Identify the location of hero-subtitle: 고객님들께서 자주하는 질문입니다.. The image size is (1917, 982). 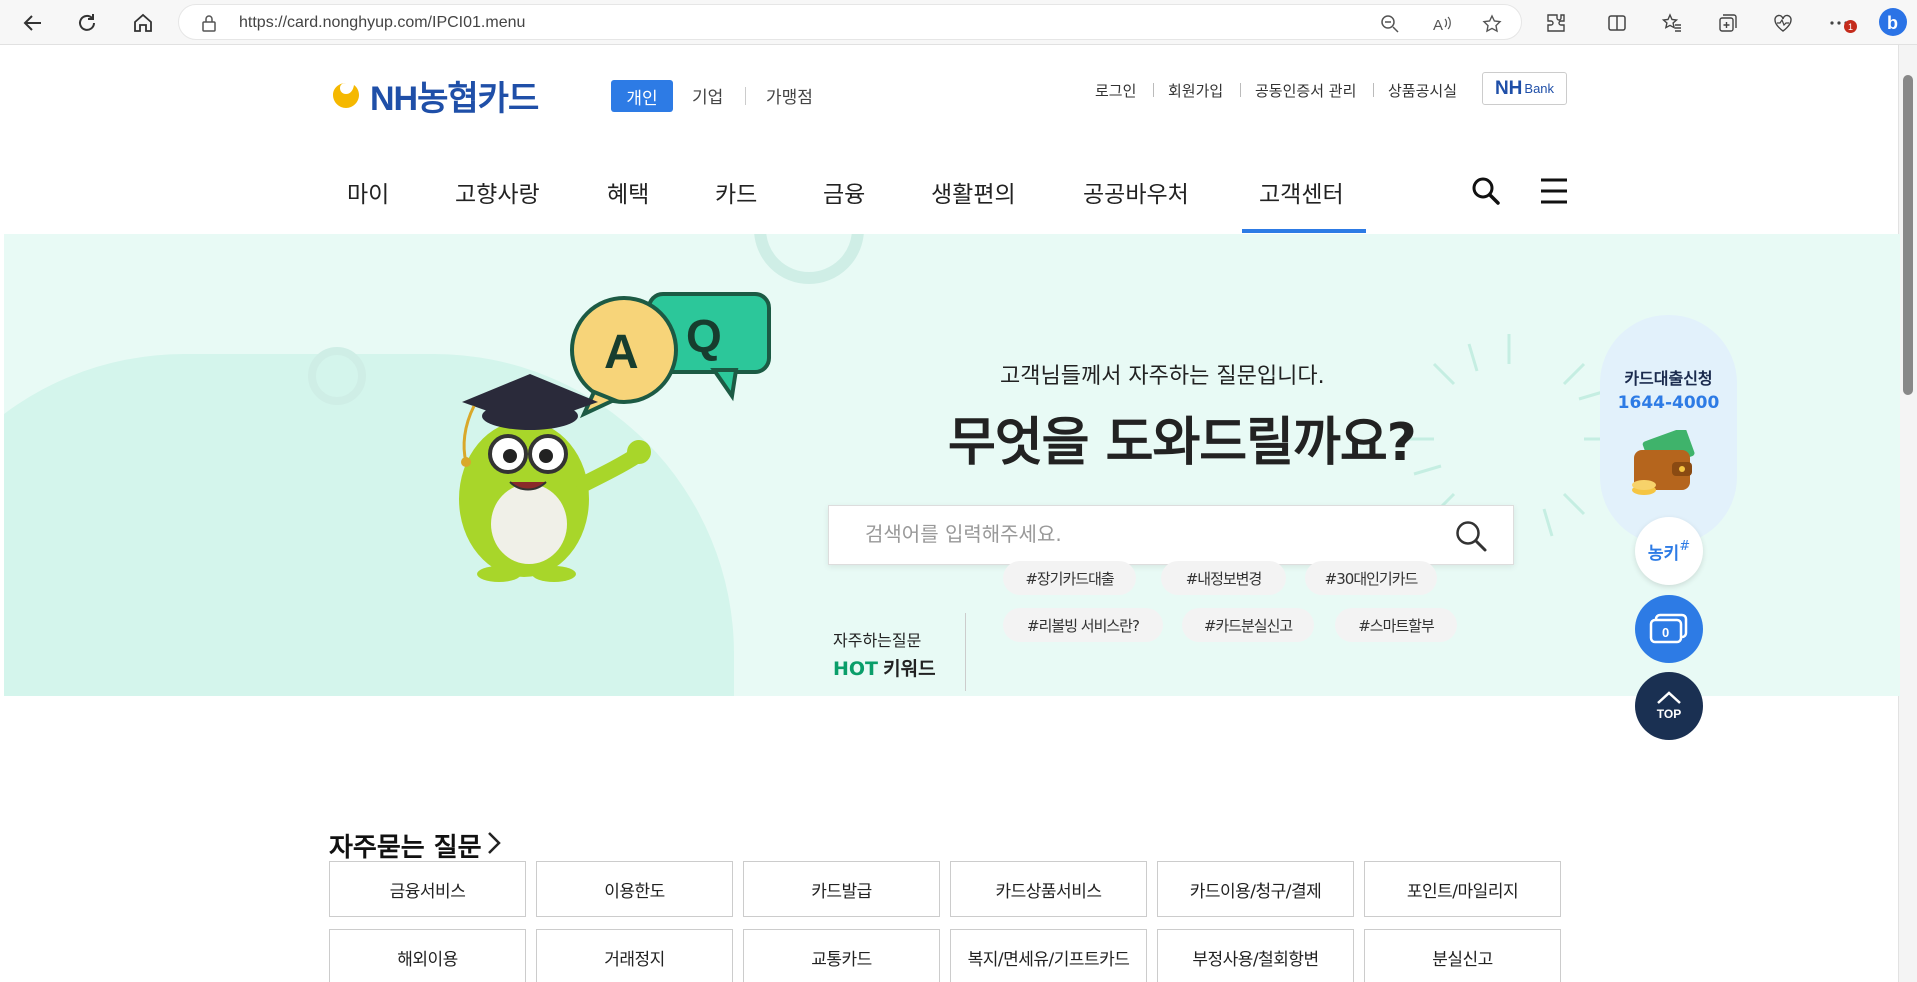
(1162, 376).